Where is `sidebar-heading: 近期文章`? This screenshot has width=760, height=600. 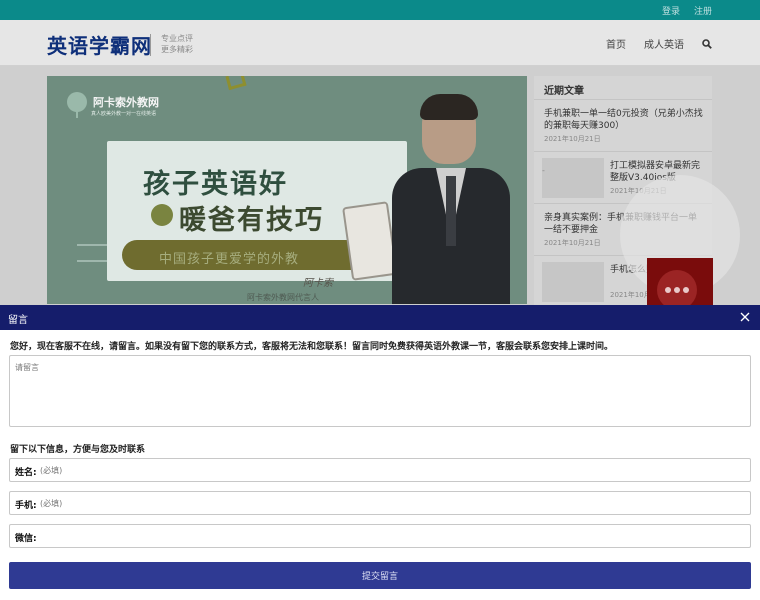
sidebar-heading: 近期文章 is located at coordinates (623, 88).